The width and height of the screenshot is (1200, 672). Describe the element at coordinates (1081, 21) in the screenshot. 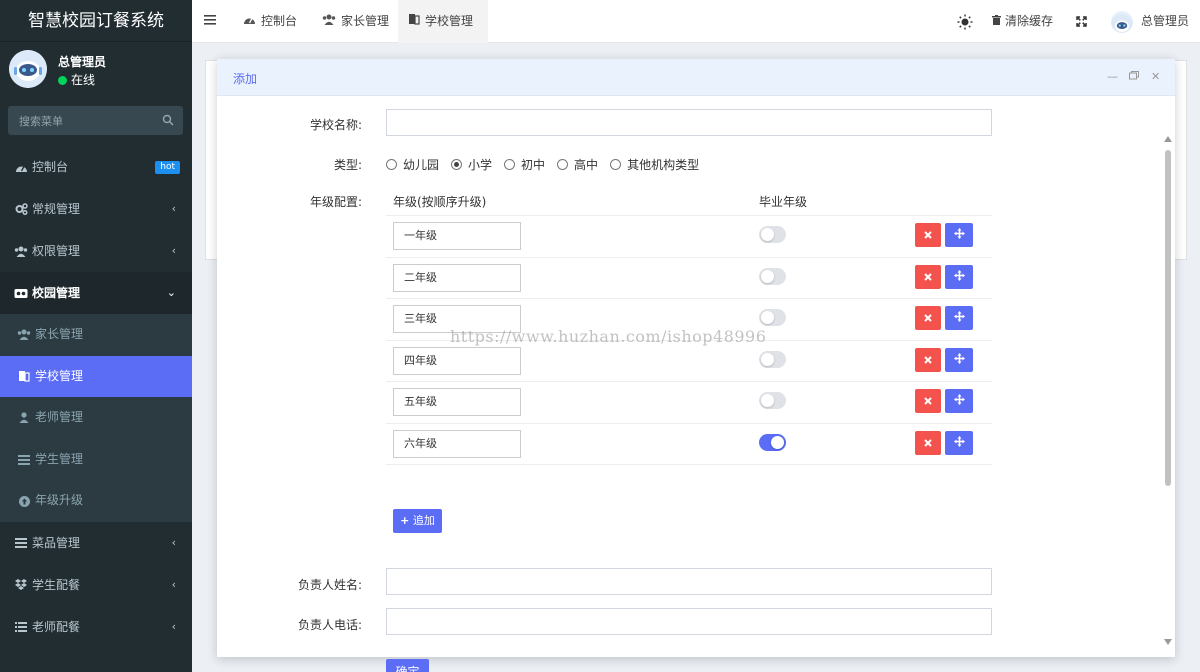

I see `fullscreen-icon` at that location.